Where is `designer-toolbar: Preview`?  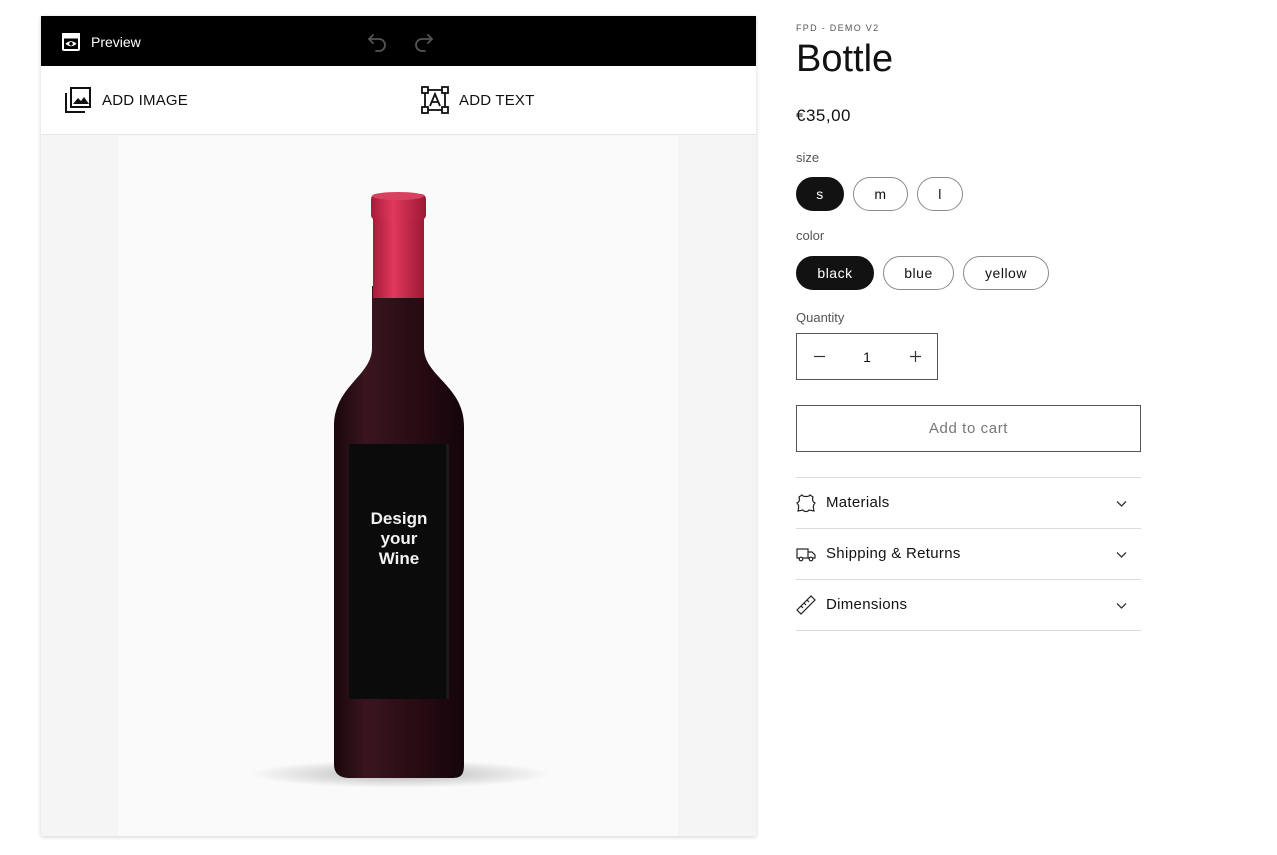
designer-toolbar: Preview is located at coordinates (398, 41).